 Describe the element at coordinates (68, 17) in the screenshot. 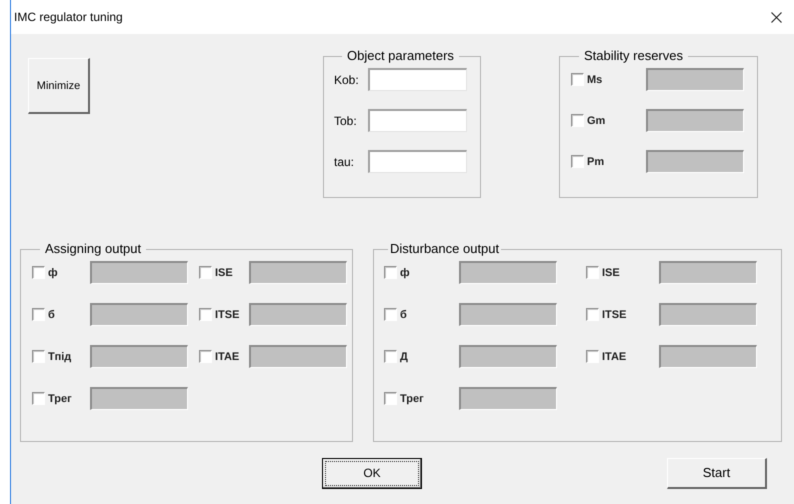

I see `window-title: IMC regulator tuning` at that location.